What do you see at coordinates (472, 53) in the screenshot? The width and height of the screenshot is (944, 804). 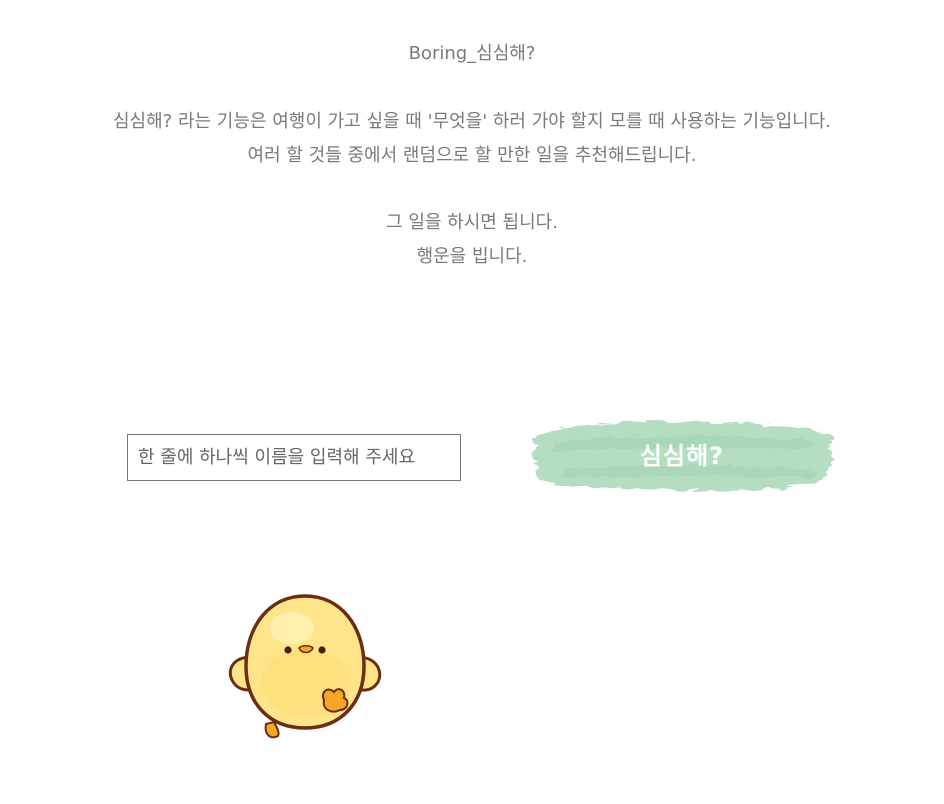 I see `page-title: Boring_심심해?` at bounding box center [472, 53].